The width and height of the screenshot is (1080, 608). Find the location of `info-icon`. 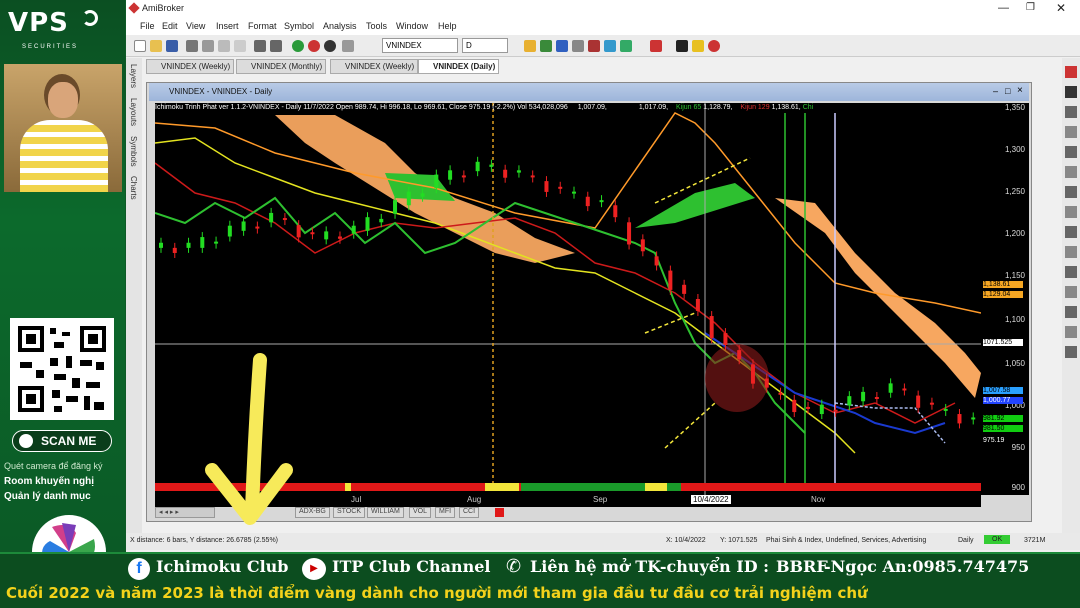

info-icon is located at coordinates (330, 46).